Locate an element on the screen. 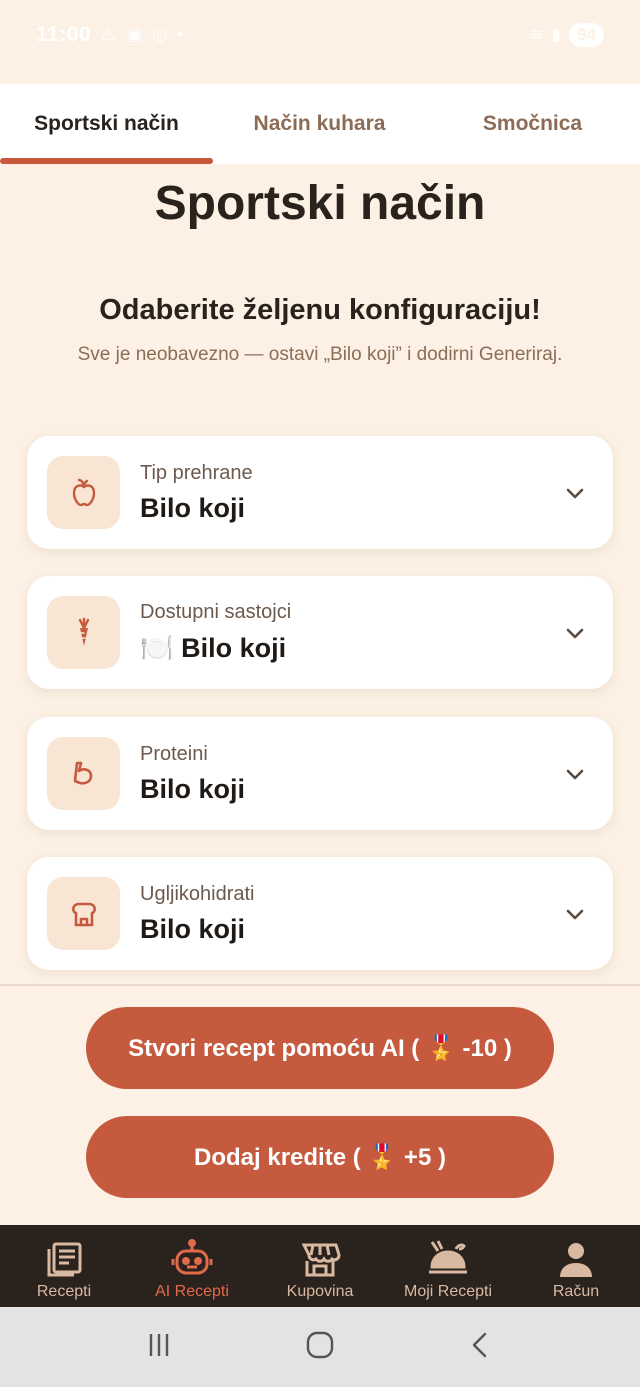 This screenshot has height=1387, width=640. nav-item-ai-recepti: AI Recepti is located at coordinates (192, 1266).